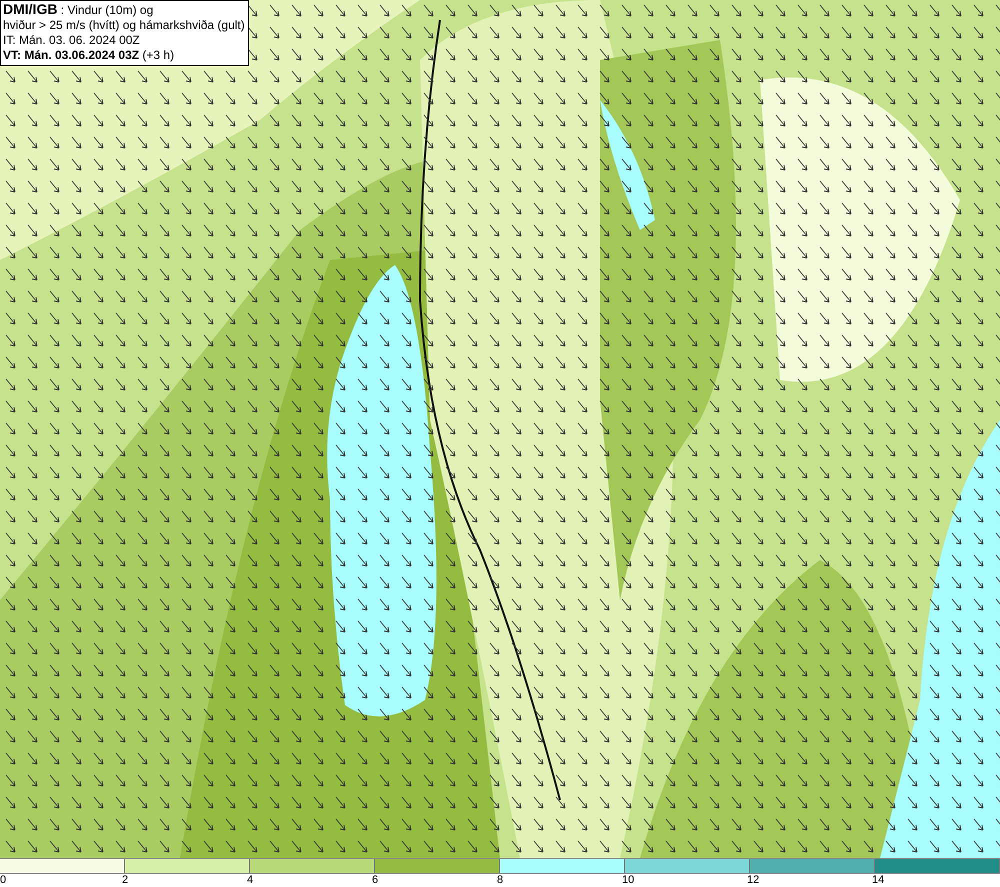  Describe the element at coordinates (628, 880) in the screenshot. I see `legend-label: 10` at that location.